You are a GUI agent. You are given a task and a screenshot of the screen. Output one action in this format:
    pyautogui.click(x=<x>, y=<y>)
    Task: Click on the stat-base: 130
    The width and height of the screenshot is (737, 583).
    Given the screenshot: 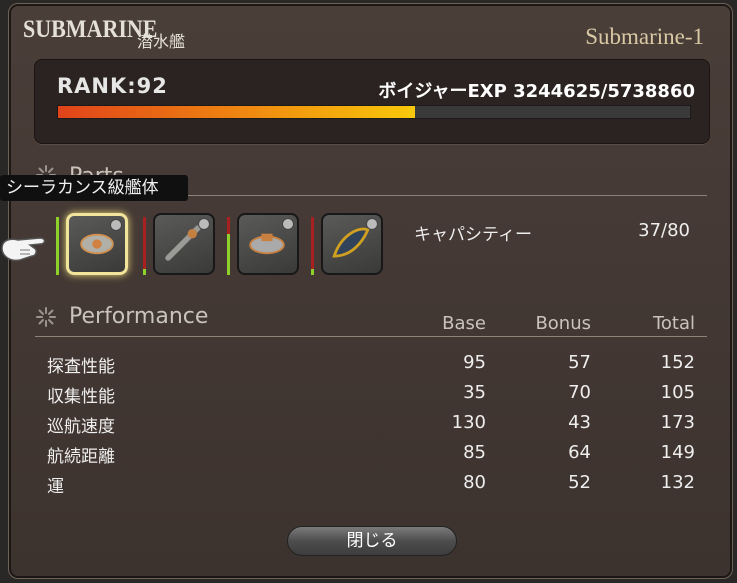 What is the action you would take?
    pyautogui.click(x=468, y=422)
    